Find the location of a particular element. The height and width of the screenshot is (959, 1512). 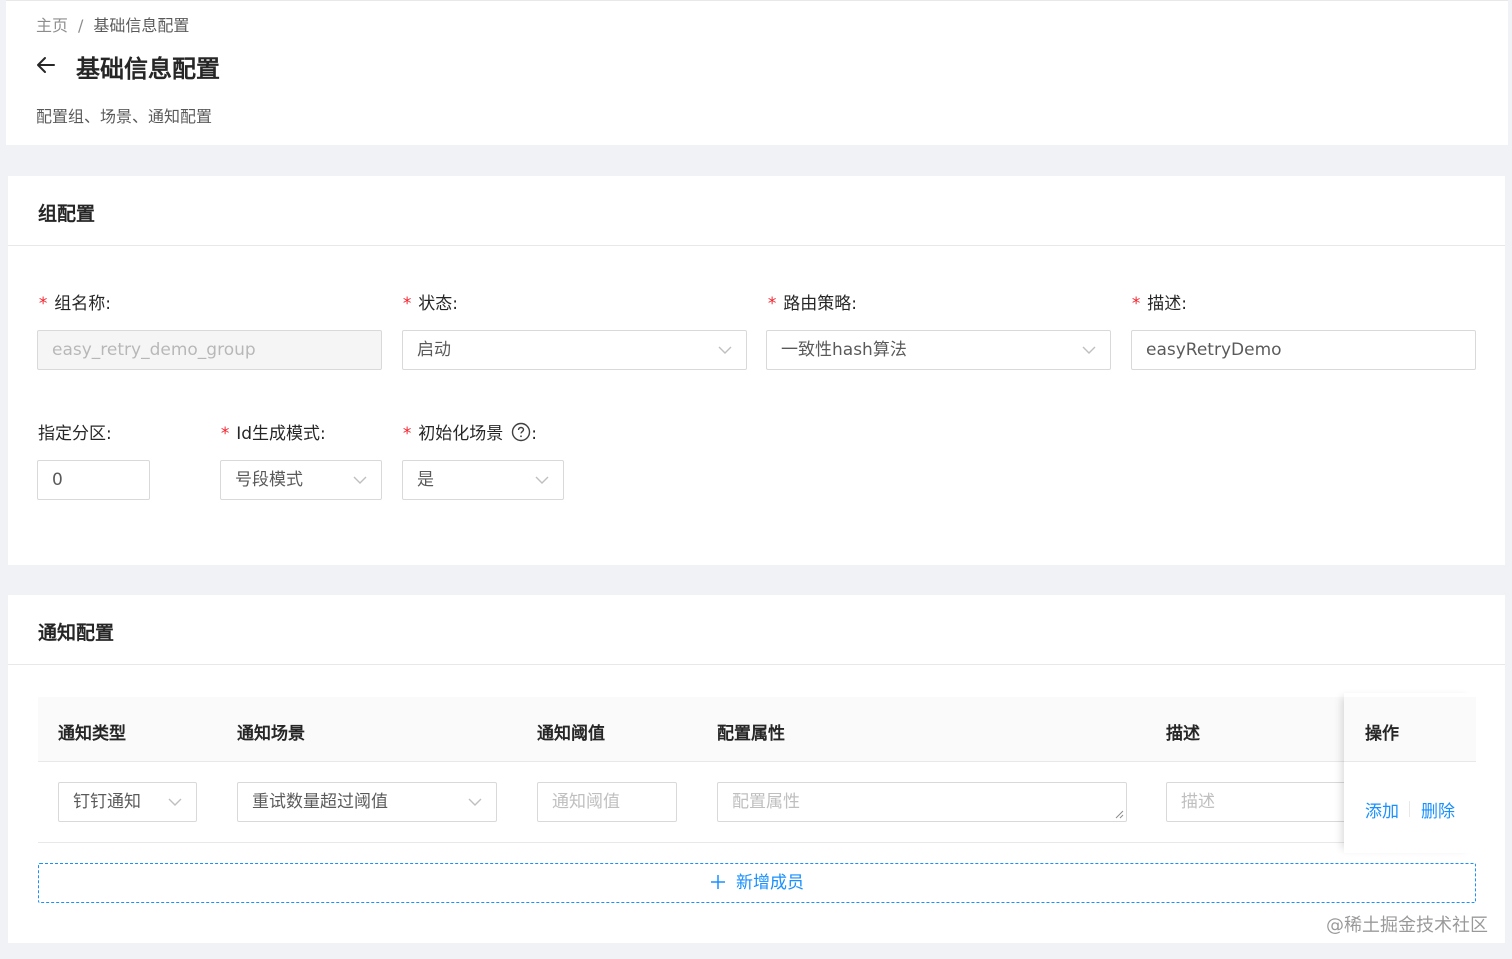

partition-label: 指定分区: is located at coordinates (75, 434).